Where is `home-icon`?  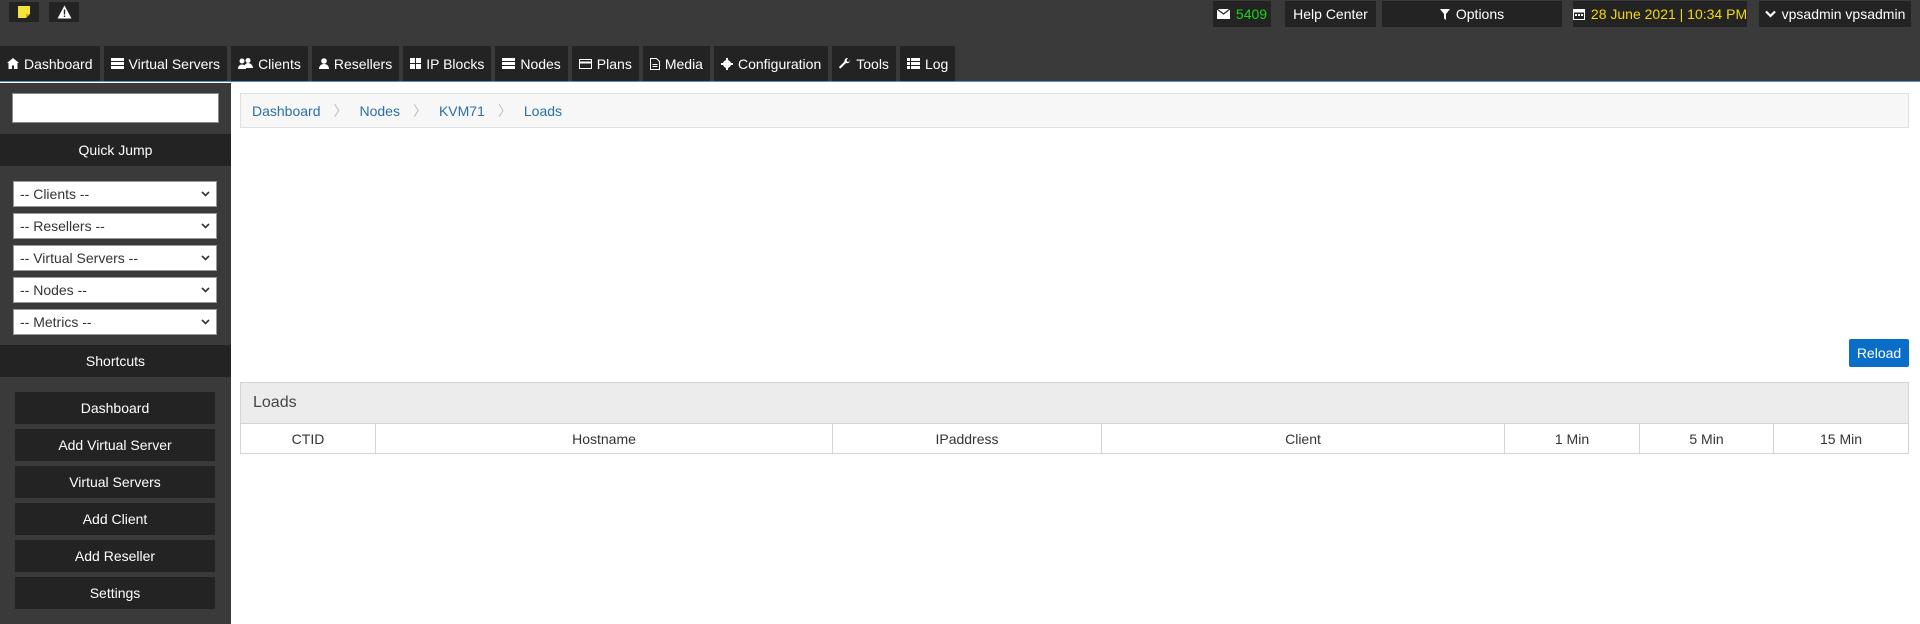
home-icon is located at coordinates (13, 63).